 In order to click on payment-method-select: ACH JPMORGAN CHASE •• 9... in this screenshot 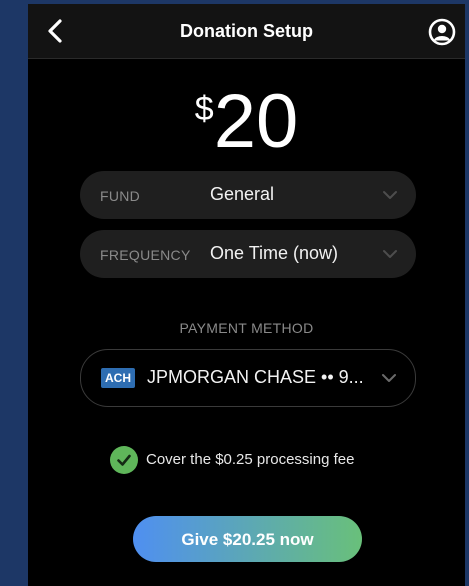, I will do `click(248, 378)`.